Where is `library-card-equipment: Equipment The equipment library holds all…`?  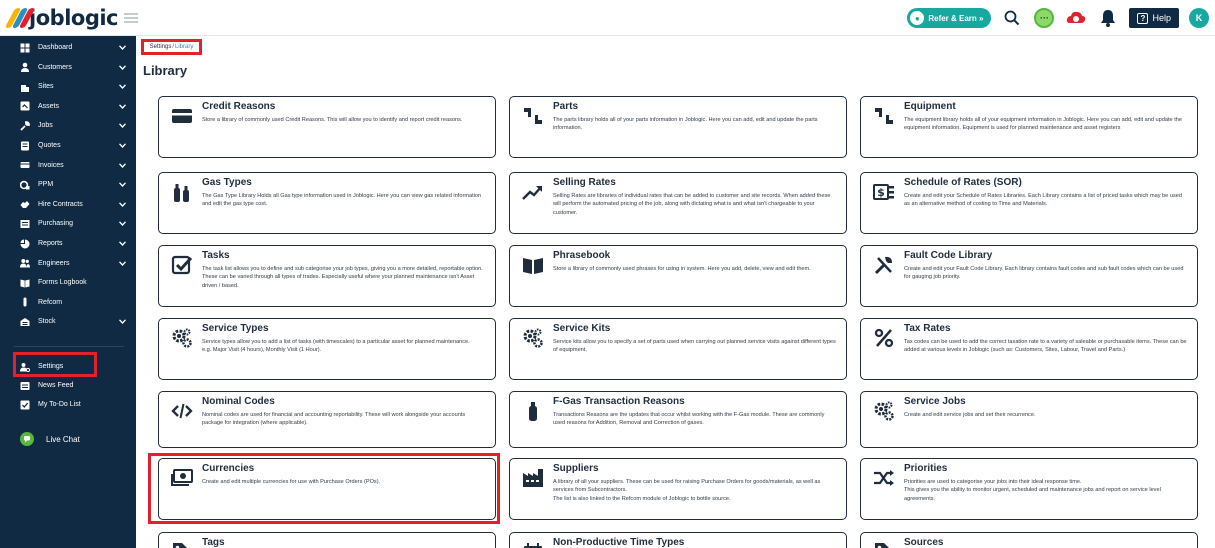
library-card-equipment: Equipment The equipment library holds all… is located at coordinates (1029, 127).